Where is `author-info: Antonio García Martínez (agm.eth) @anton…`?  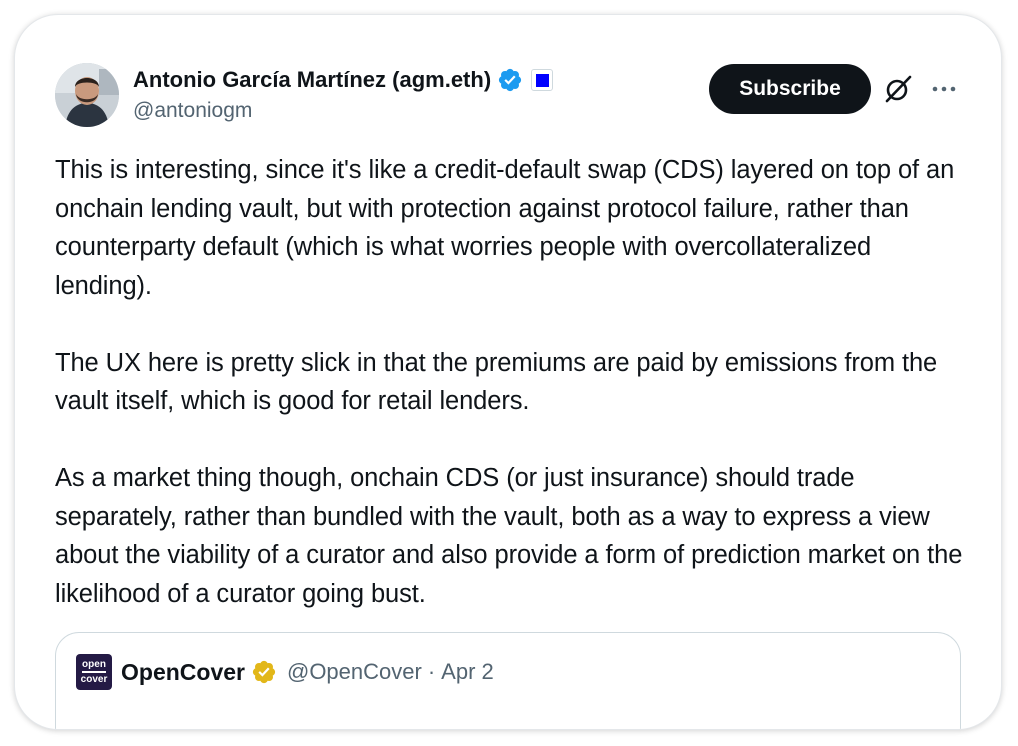 author-info: Antonio García Martínez (agm.eth) @anton… is located at coordinates (343, 94).